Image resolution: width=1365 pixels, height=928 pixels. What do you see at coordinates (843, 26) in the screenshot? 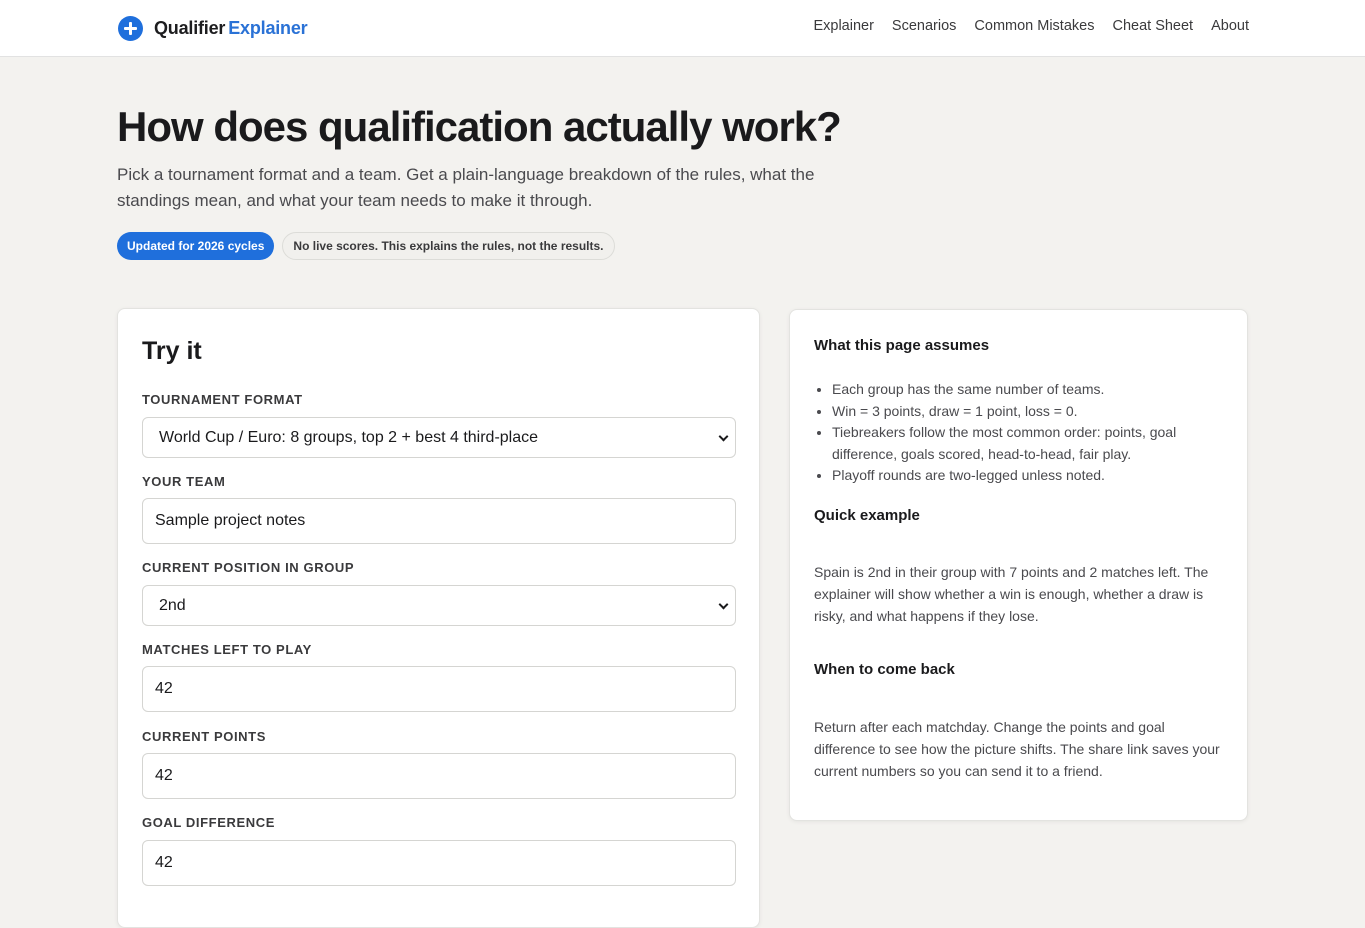
I see `nav-link-explainer: Explainer` at bounding box center [843, 26].